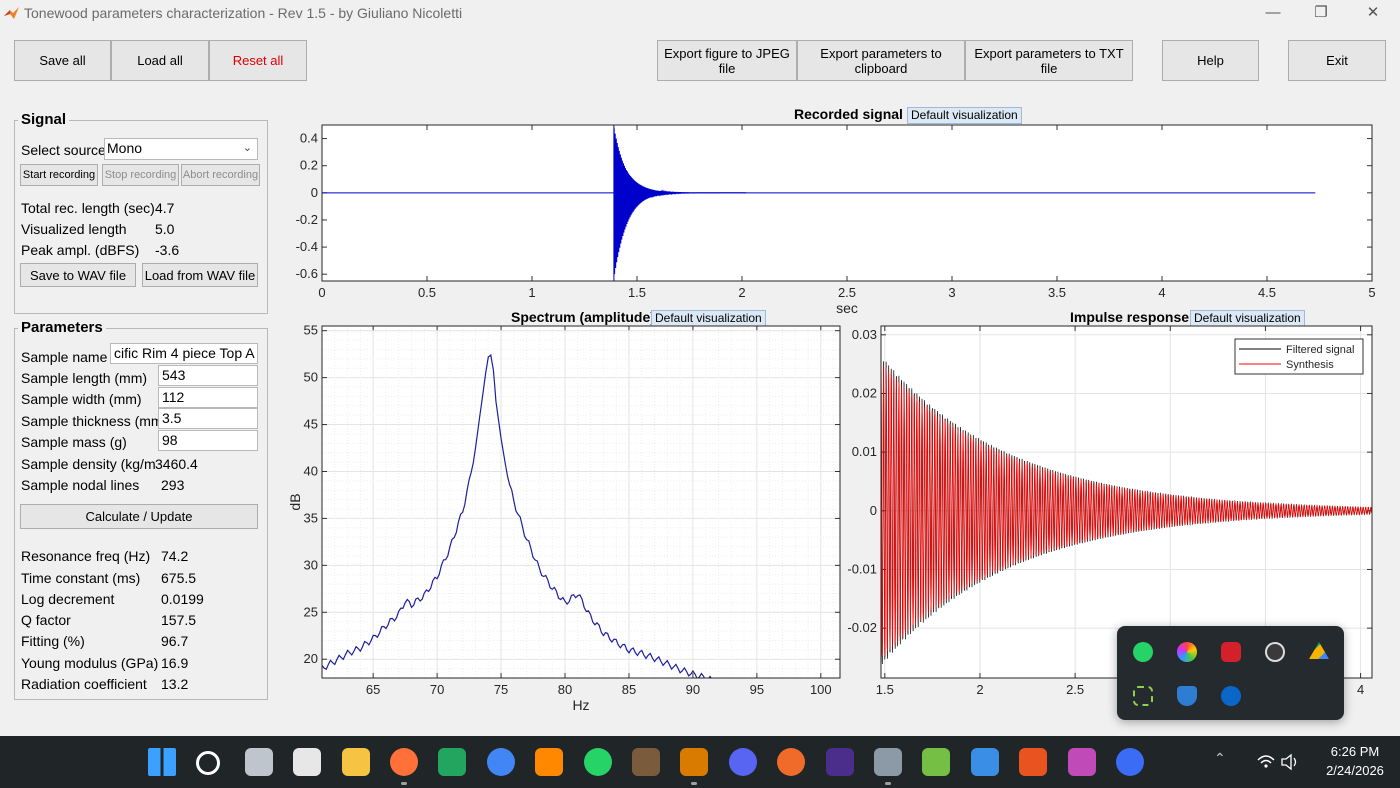 This screenshot has width=1400, height=788. Describe the element at coordinates (629, 689) in the screenshot. I see `x-tick-label: 85` at that location.